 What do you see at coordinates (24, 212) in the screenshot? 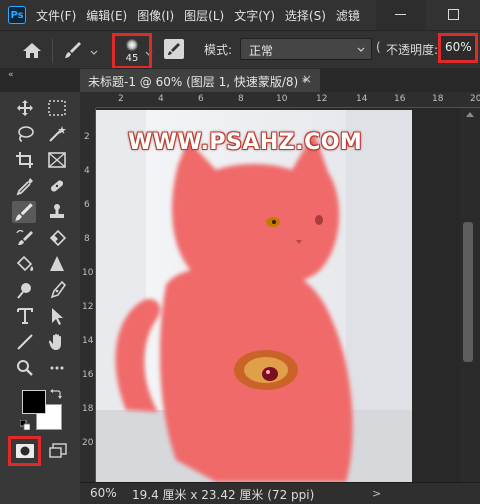
I see `brush-tool-active-icon` at bounding box center [24, 212].